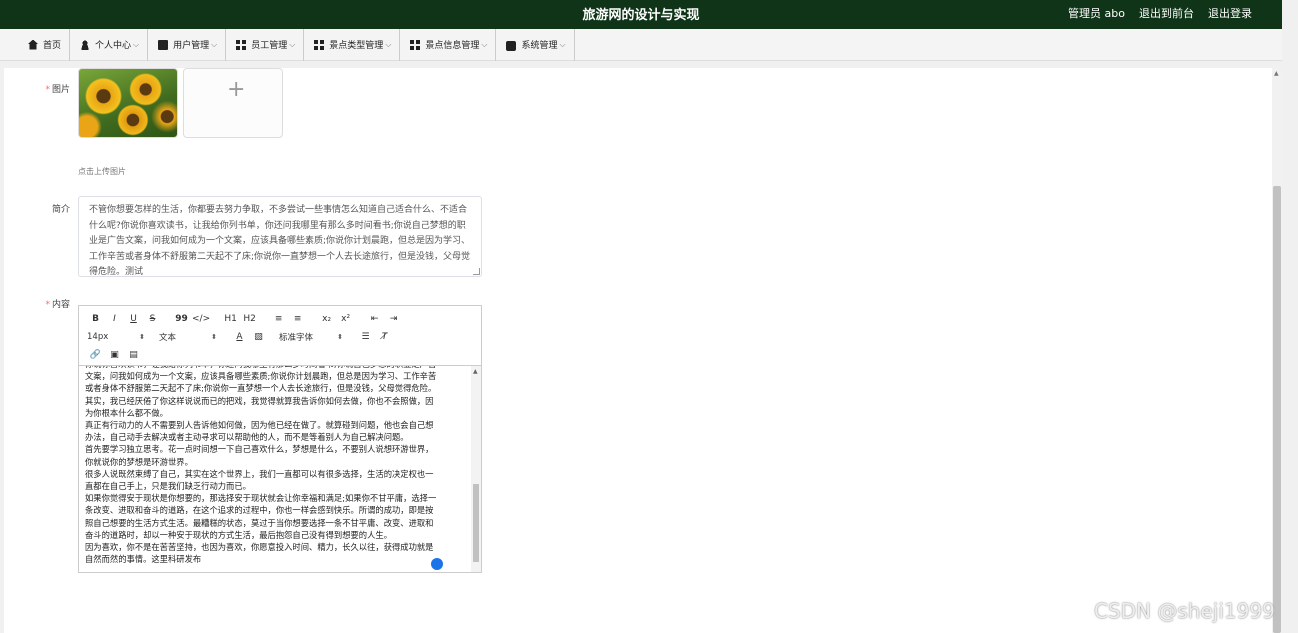 The image size is (1298, 633). I want to click on italic-button: I, so click(114, 319).